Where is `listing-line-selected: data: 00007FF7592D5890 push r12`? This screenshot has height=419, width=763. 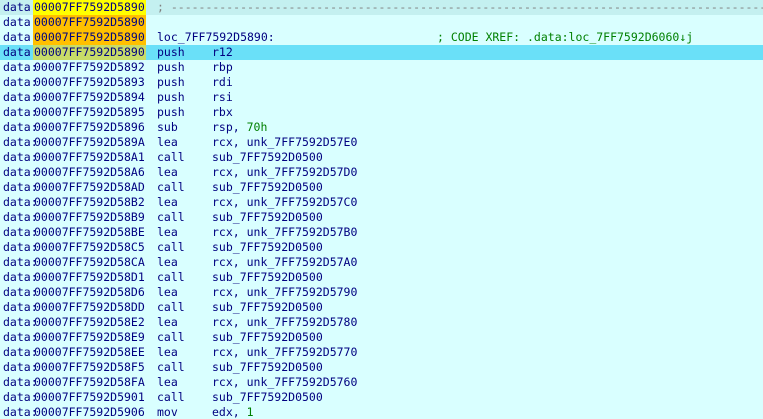 listing-line-selected: data: 00007FF7592D5890 push r12 is located at coordinates (381, 52).